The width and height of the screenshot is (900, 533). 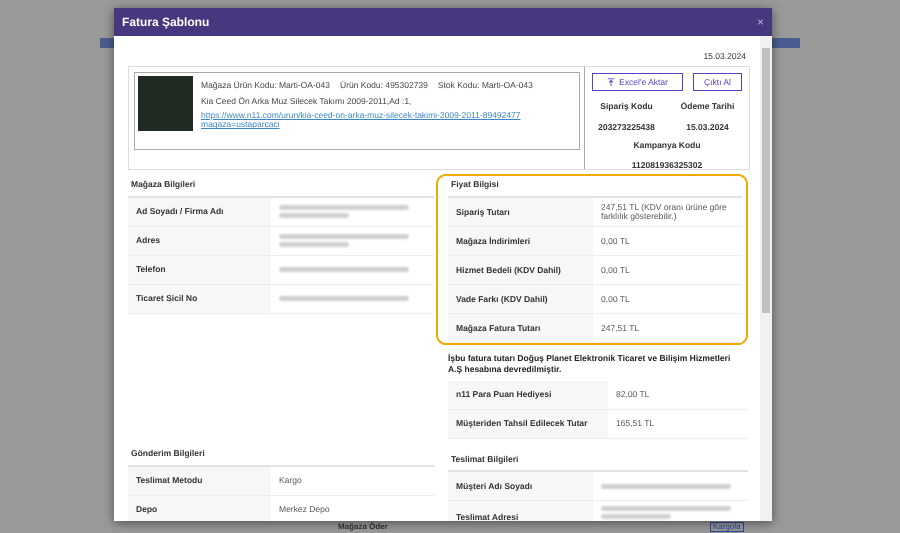 What do you see at coordinates (520, 241) in the screenshot?
I see `row-label: Mağaza İndirimleri` at bounding box center [520, 241].